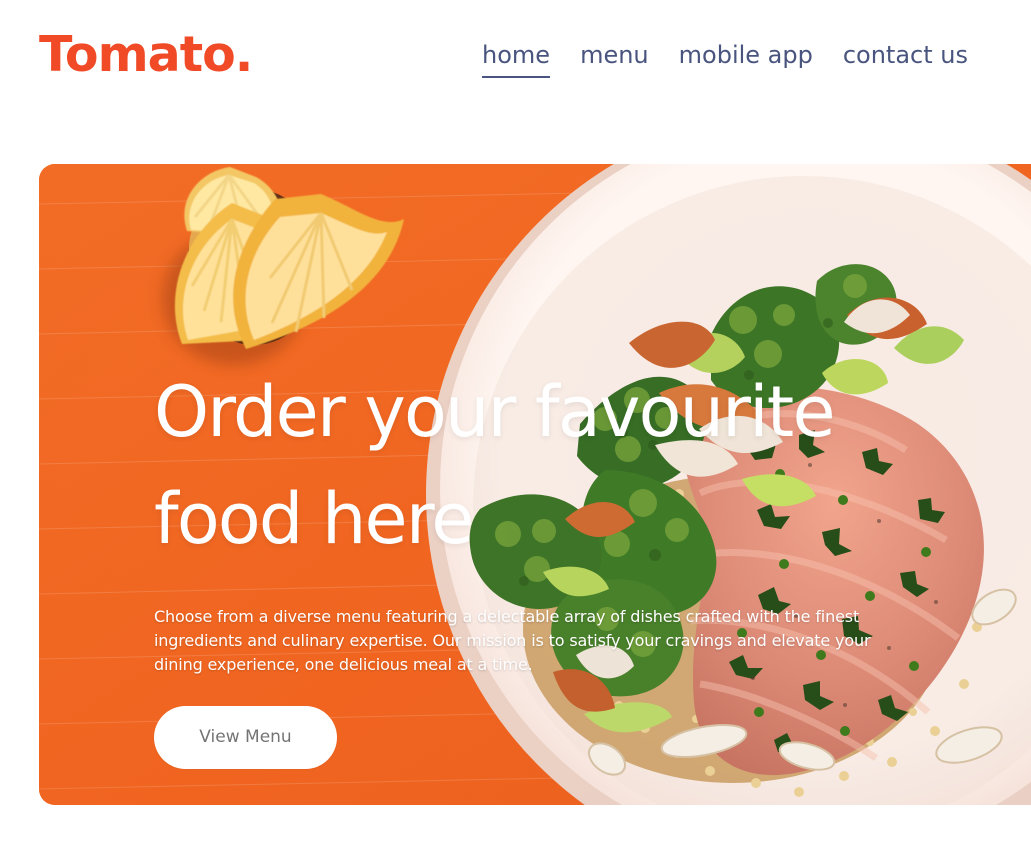  I want to click on nav-link-home: home, so click(516, 58).